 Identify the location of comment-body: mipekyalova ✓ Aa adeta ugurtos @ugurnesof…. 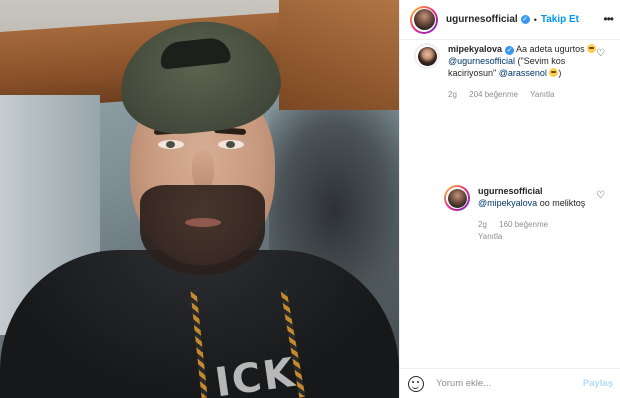
(523, 72).